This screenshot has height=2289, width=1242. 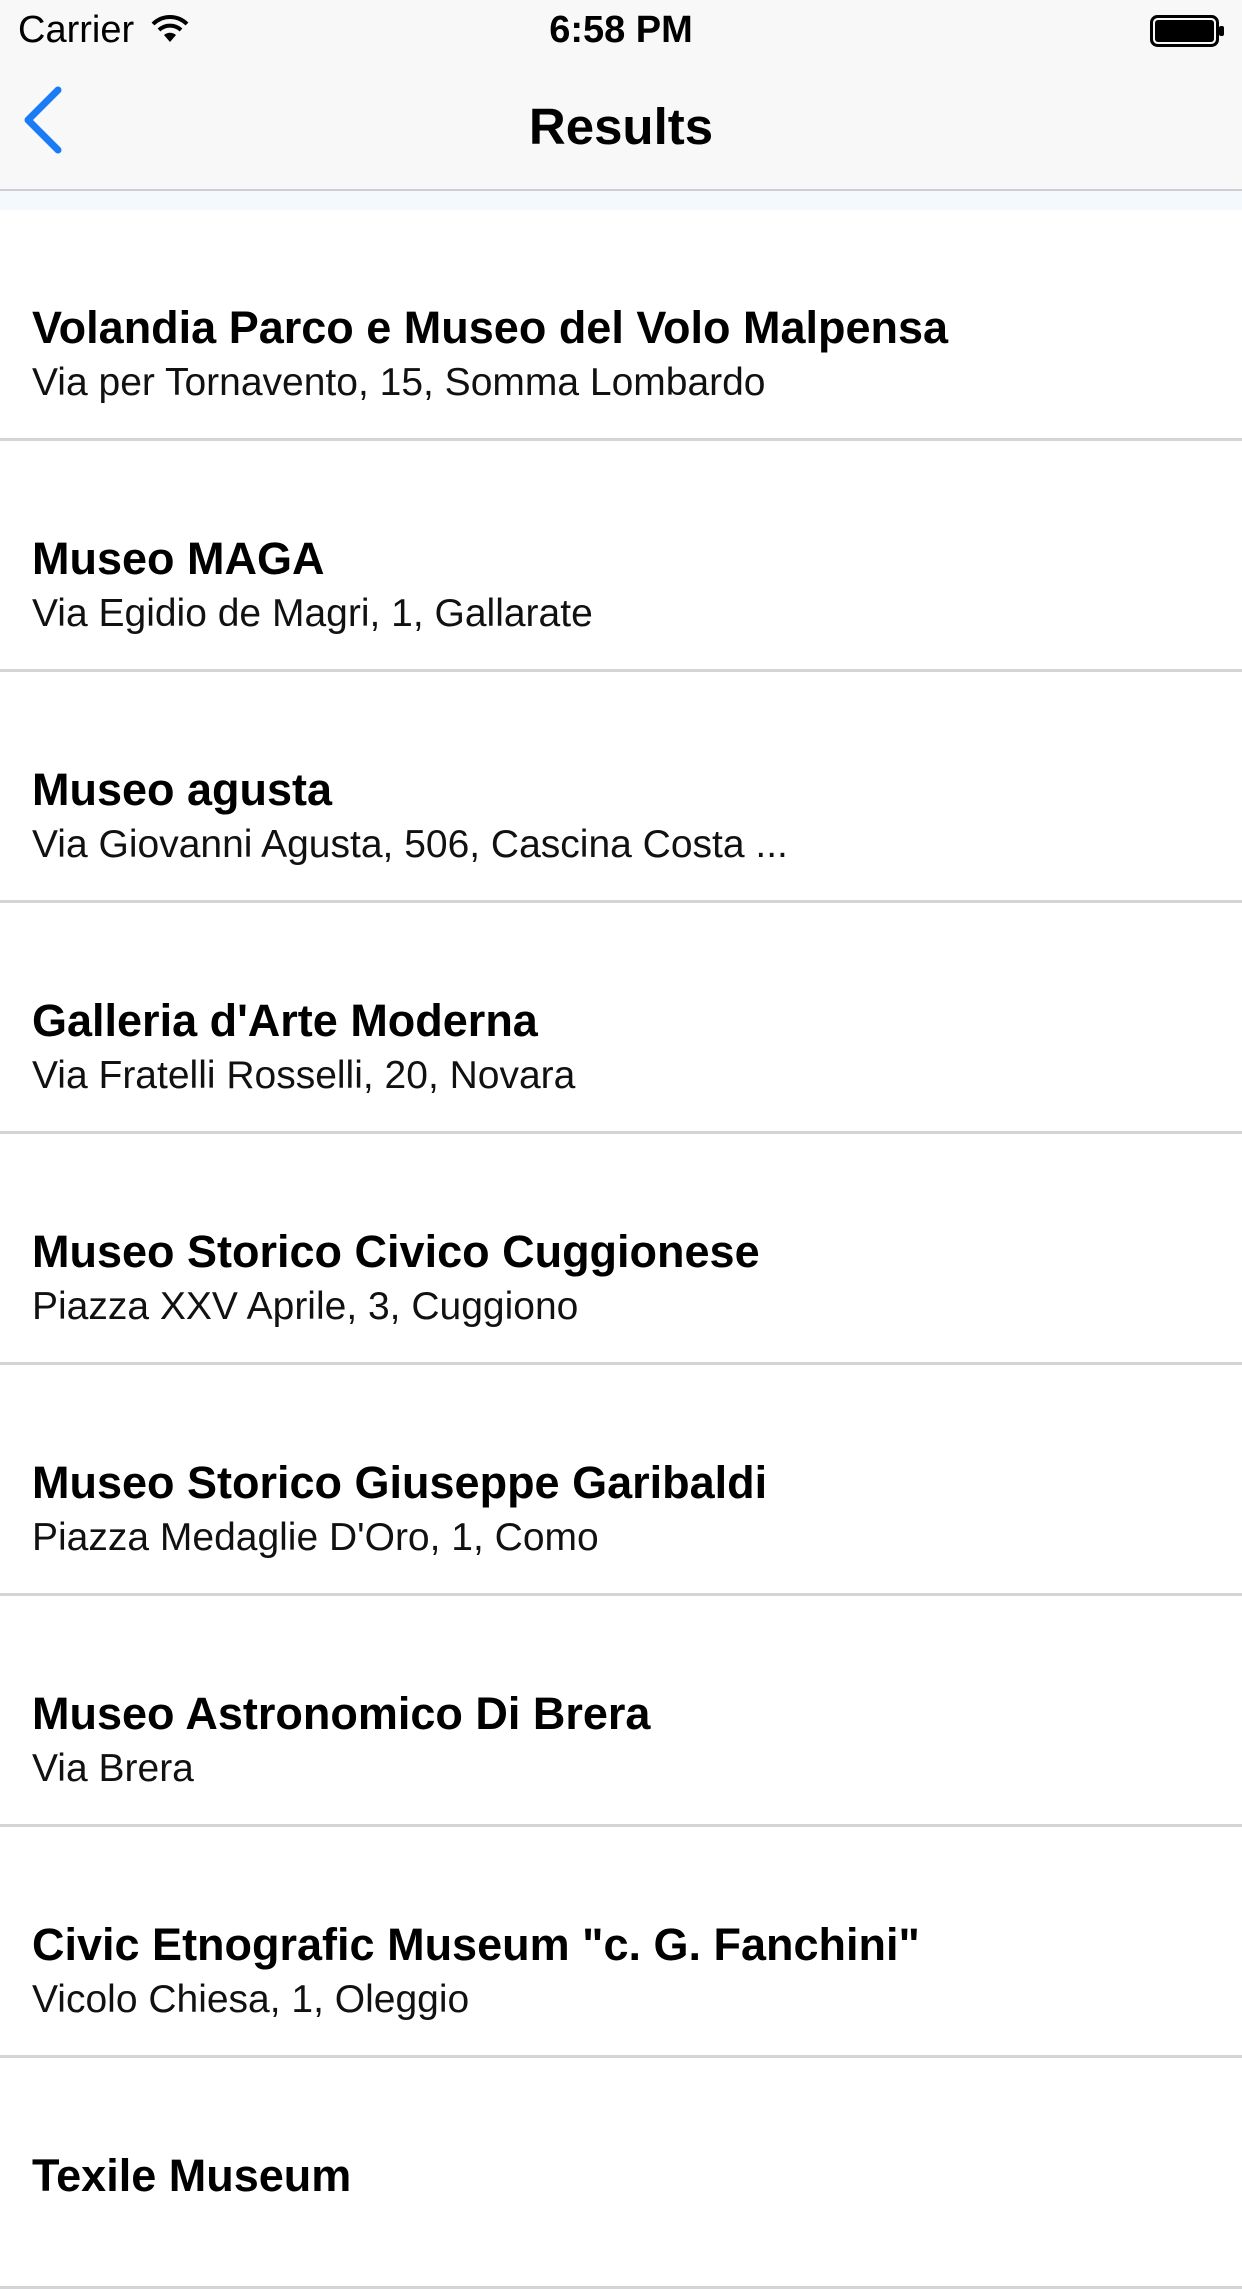 I want to click on status-bar: Carrier 6:58 PM, so click(x=621, y=30).